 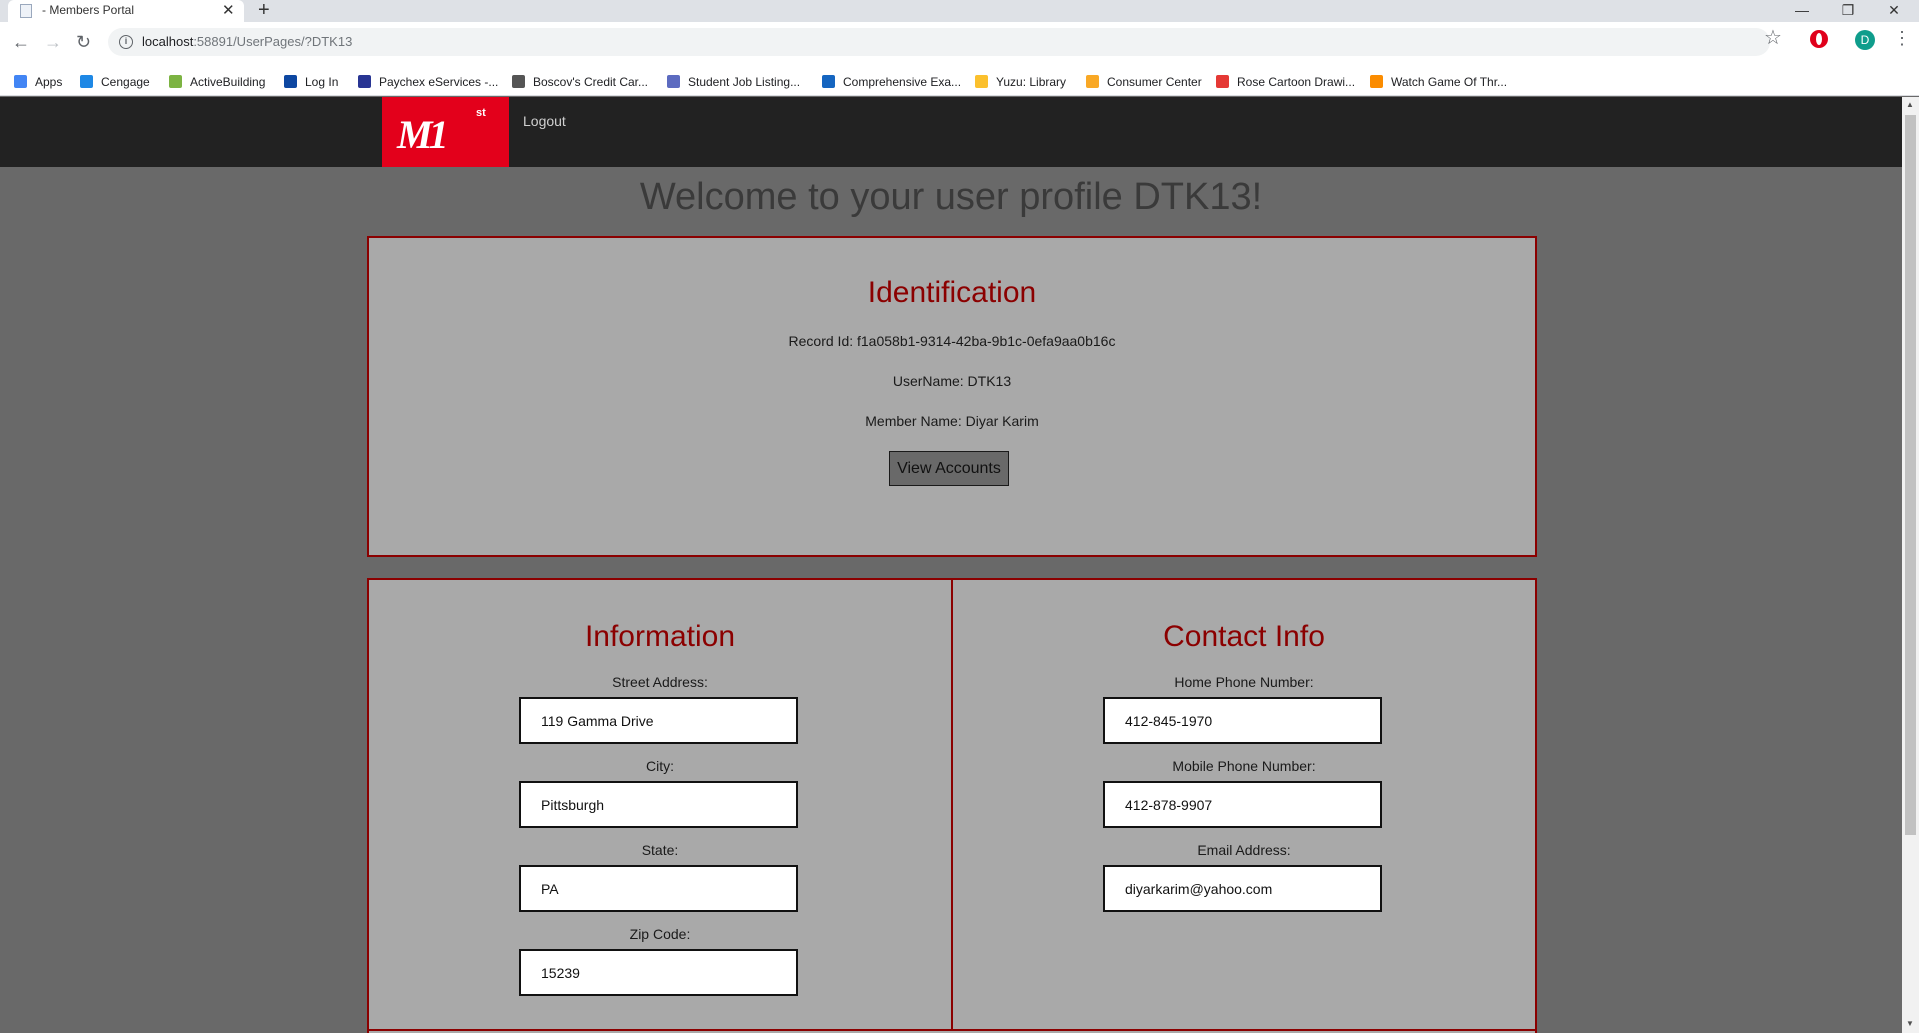 What do you see at coordinates (175, 81) in the screenshot?
I see `activebuilding-icon` at bounding box center [175, 81].